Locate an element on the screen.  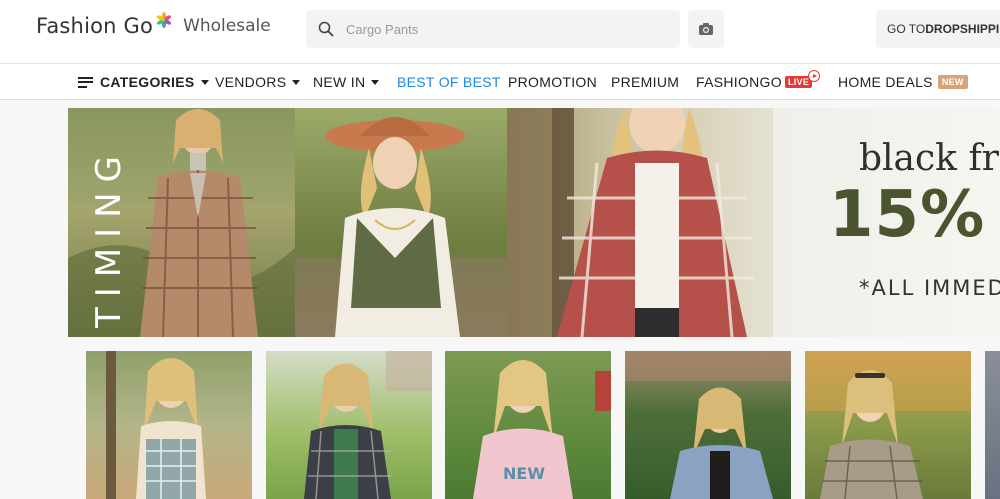
camera-icon is located at coordinates (706, 29).